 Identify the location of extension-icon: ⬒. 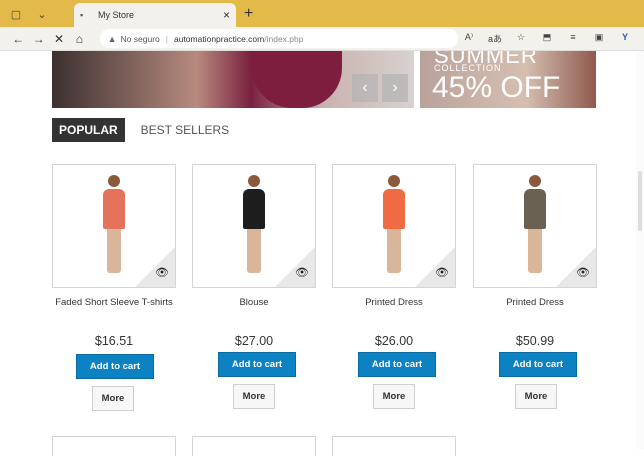
(547, 38).